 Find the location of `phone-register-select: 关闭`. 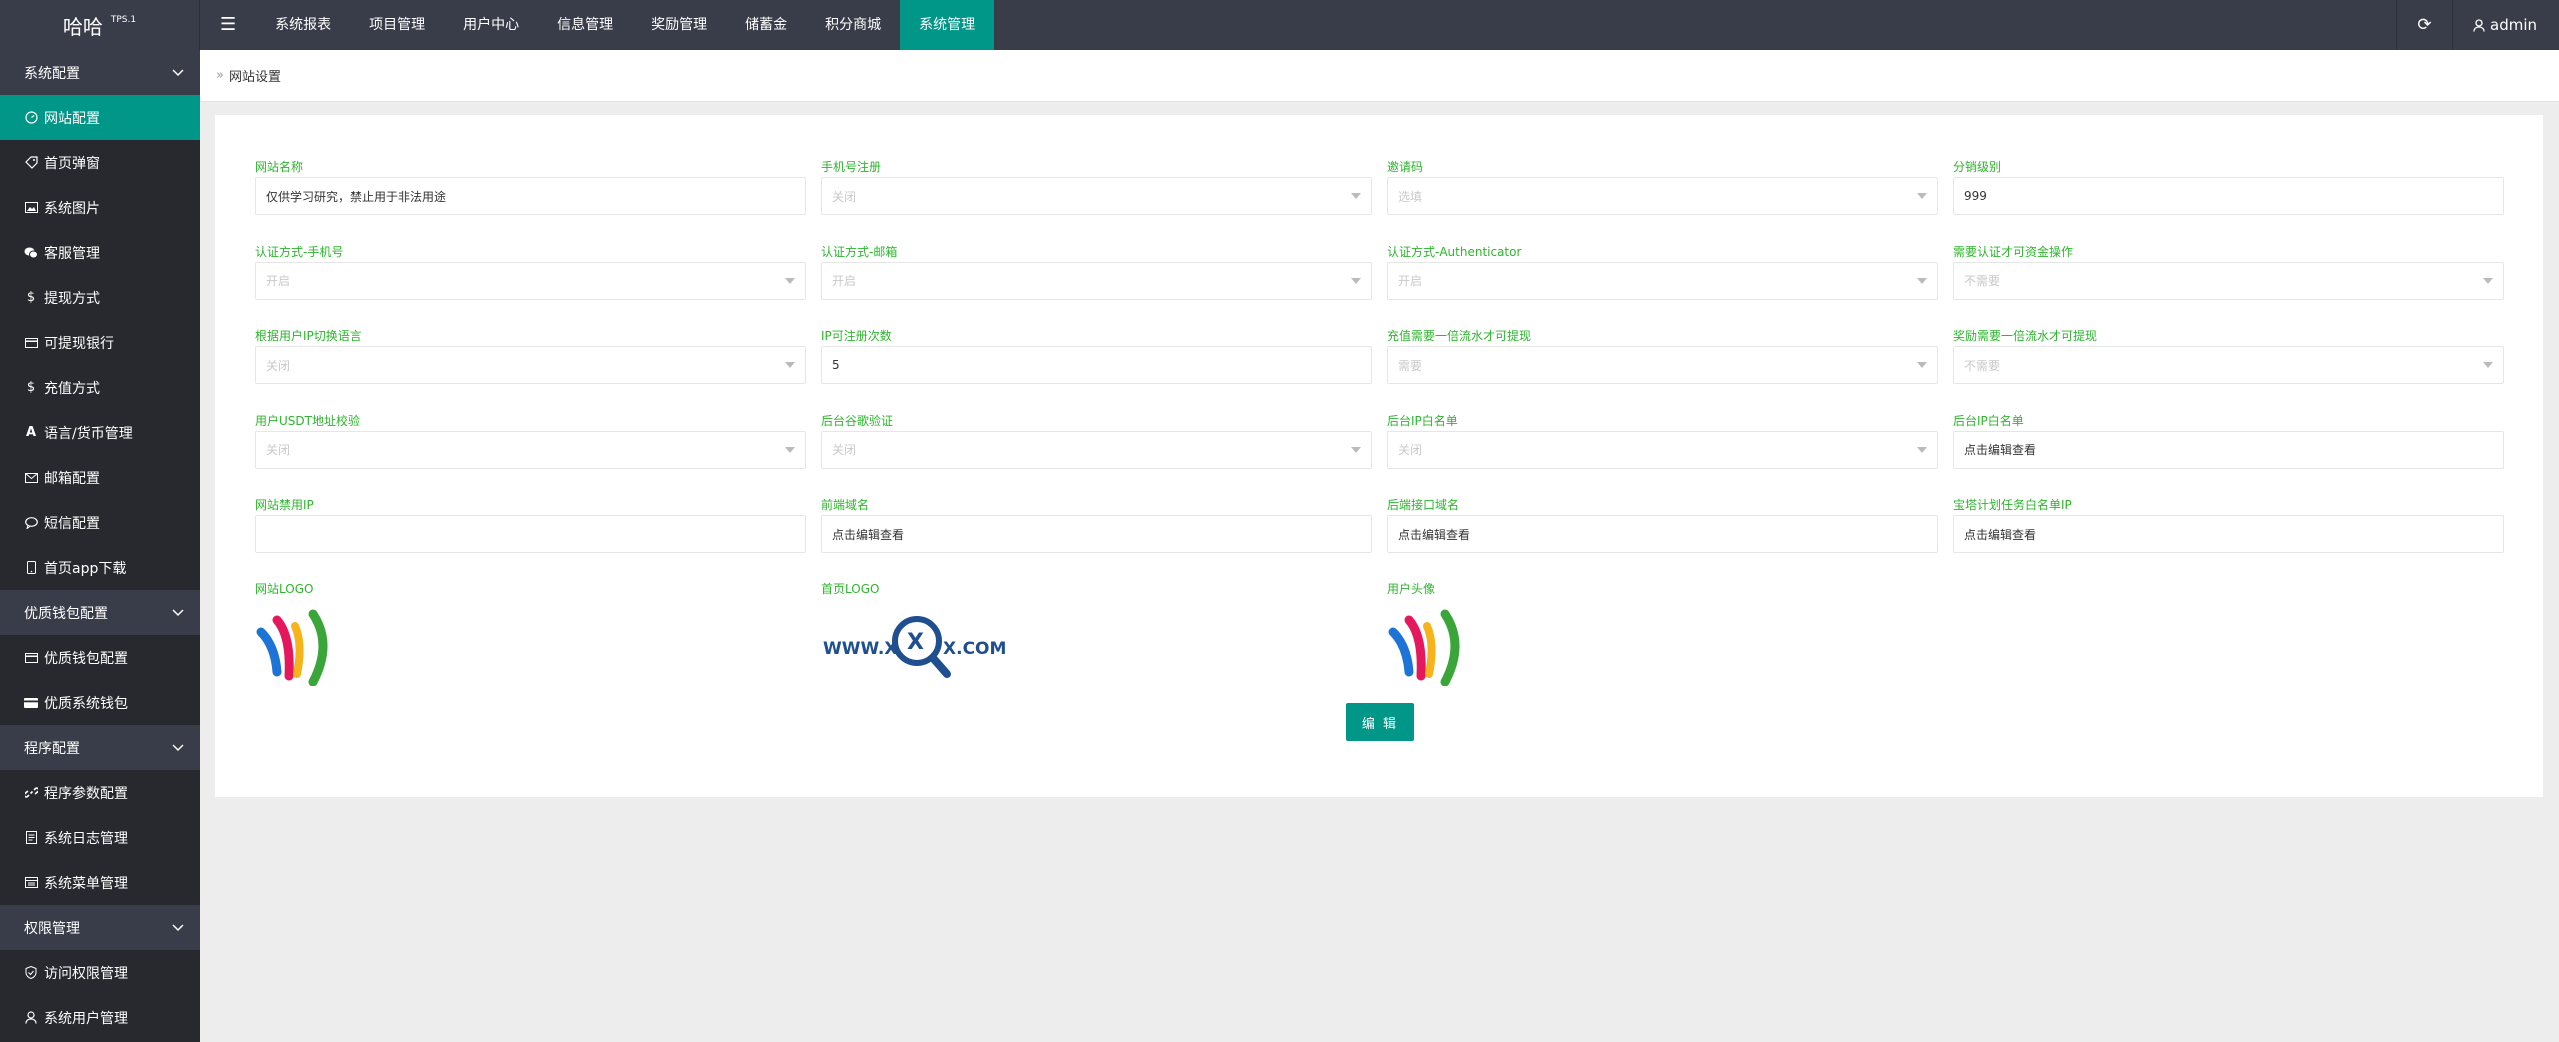

phone-register-select: 关闭 is located at coordinates (1096, 196).